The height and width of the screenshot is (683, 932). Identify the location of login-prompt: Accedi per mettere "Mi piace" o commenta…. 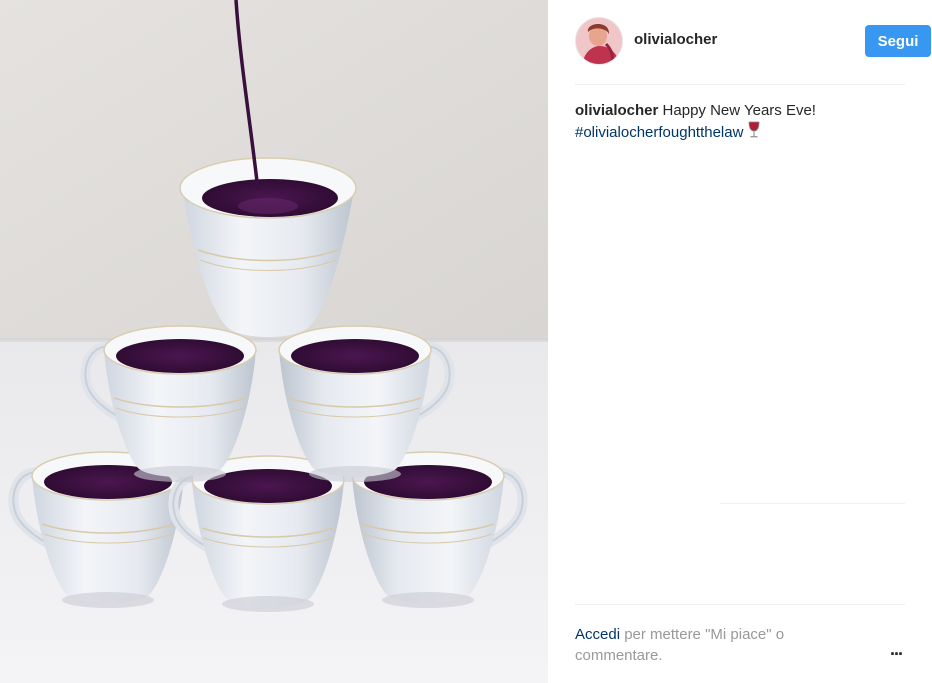
(710, 645).